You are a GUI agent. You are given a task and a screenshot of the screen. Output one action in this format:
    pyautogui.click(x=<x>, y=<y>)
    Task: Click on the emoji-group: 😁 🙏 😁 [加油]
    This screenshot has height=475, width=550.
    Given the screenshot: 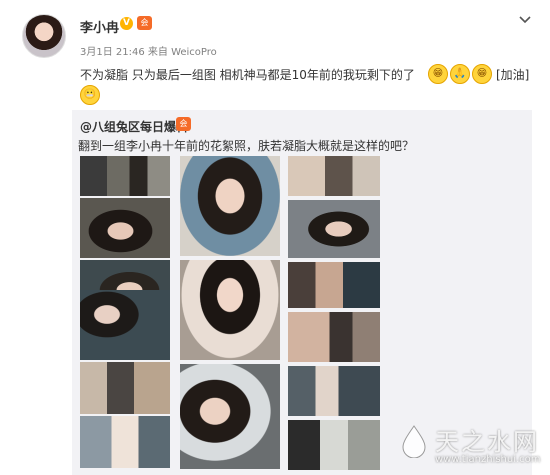 What is the action you would take?
    pyautogui.click(x=478, y=74)
    